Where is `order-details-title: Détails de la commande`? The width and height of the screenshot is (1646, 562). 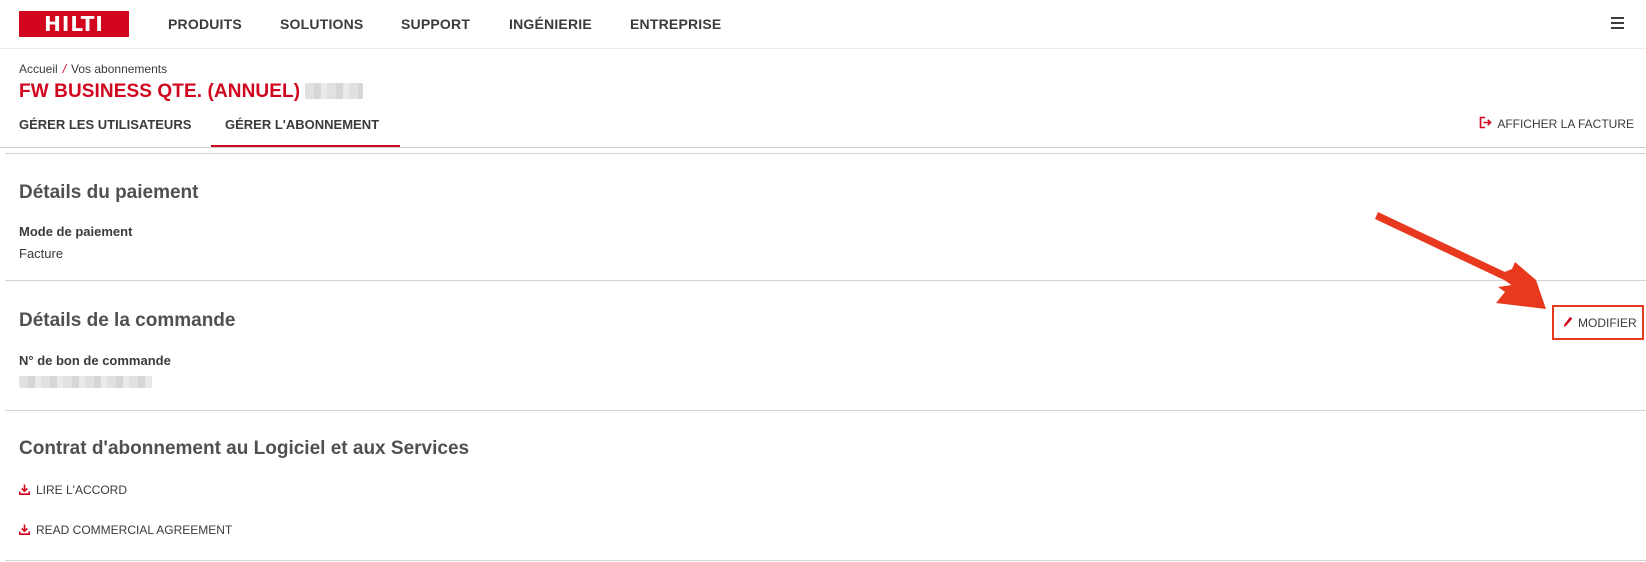
order-details-title: Détails de la commande is located at coordinates (127, 320).